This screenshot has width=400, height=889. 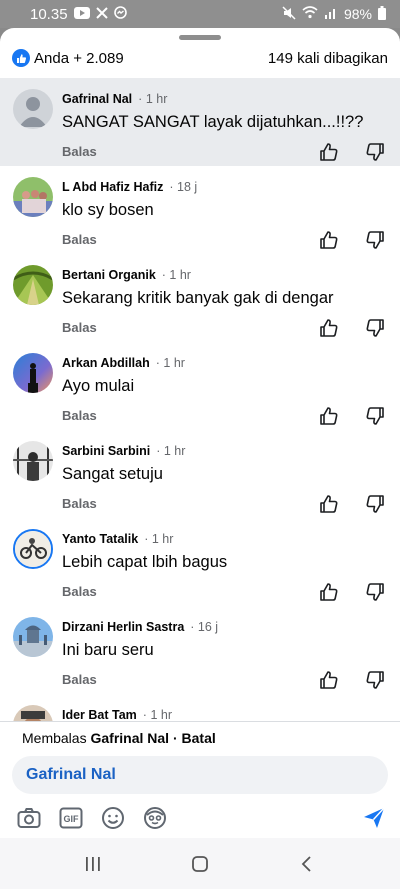 I want to click on gif-icon: GIF, so click(x=71, y=818).